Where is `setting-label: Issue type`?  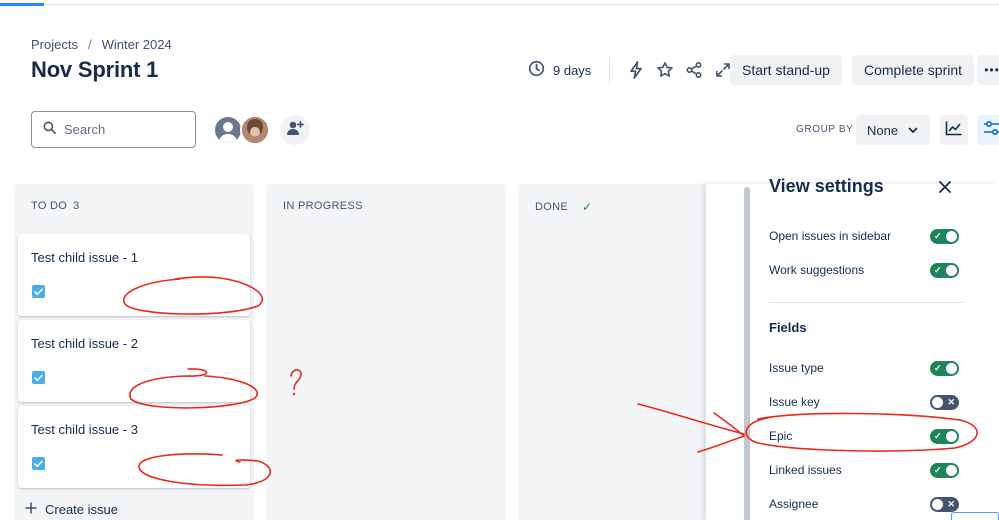
setting-label: Issue type is located at coordinates (796, 368).